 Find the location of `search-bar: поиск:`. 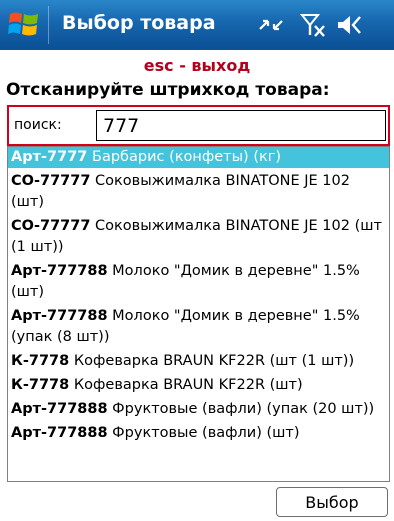

search-bar: поиск: is located at coordinates (198, 125).